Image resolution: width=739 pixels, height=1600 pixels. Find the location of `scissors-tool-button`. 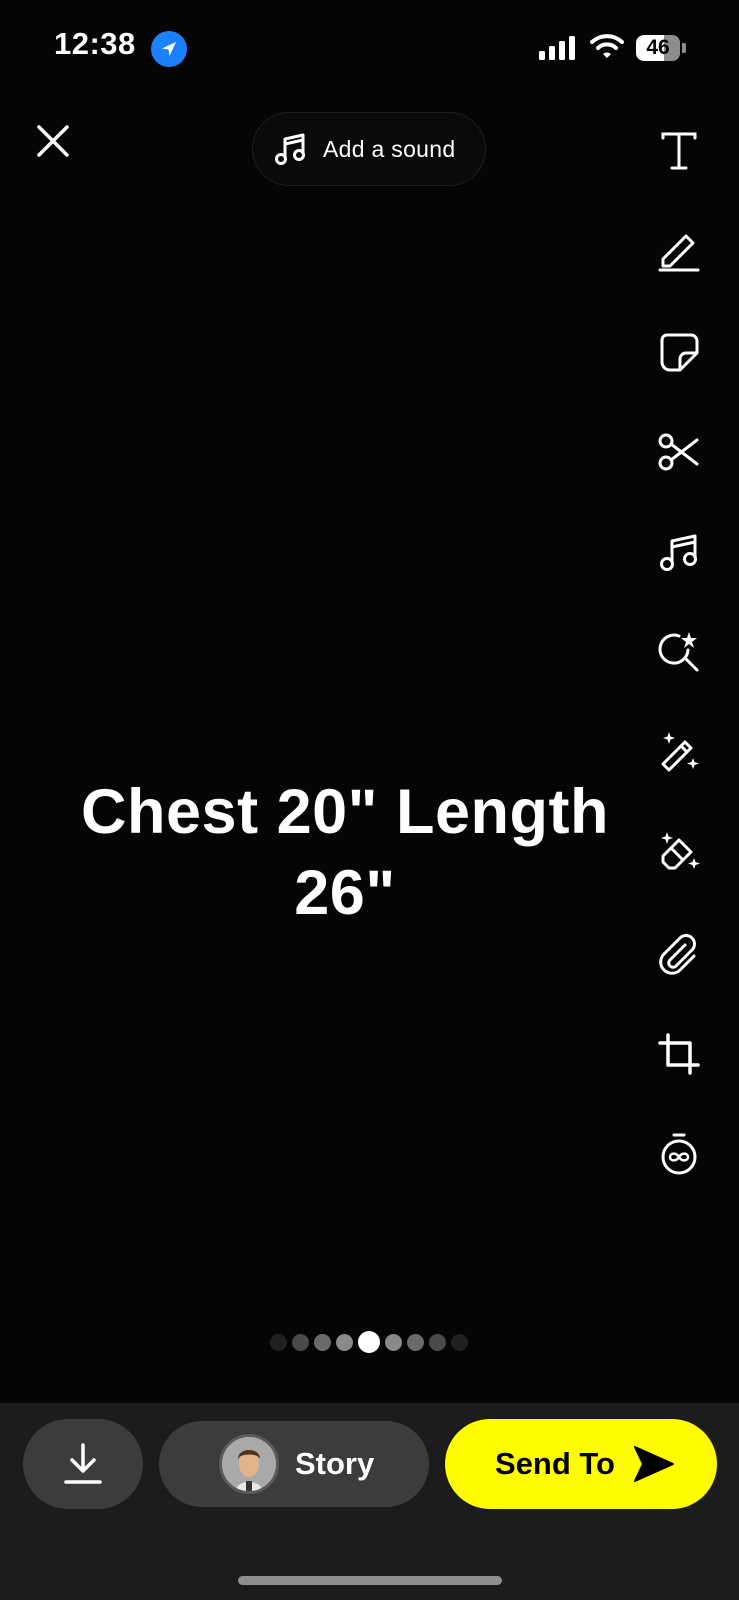

scissors-tool-button is located at coordinates (679, 452).